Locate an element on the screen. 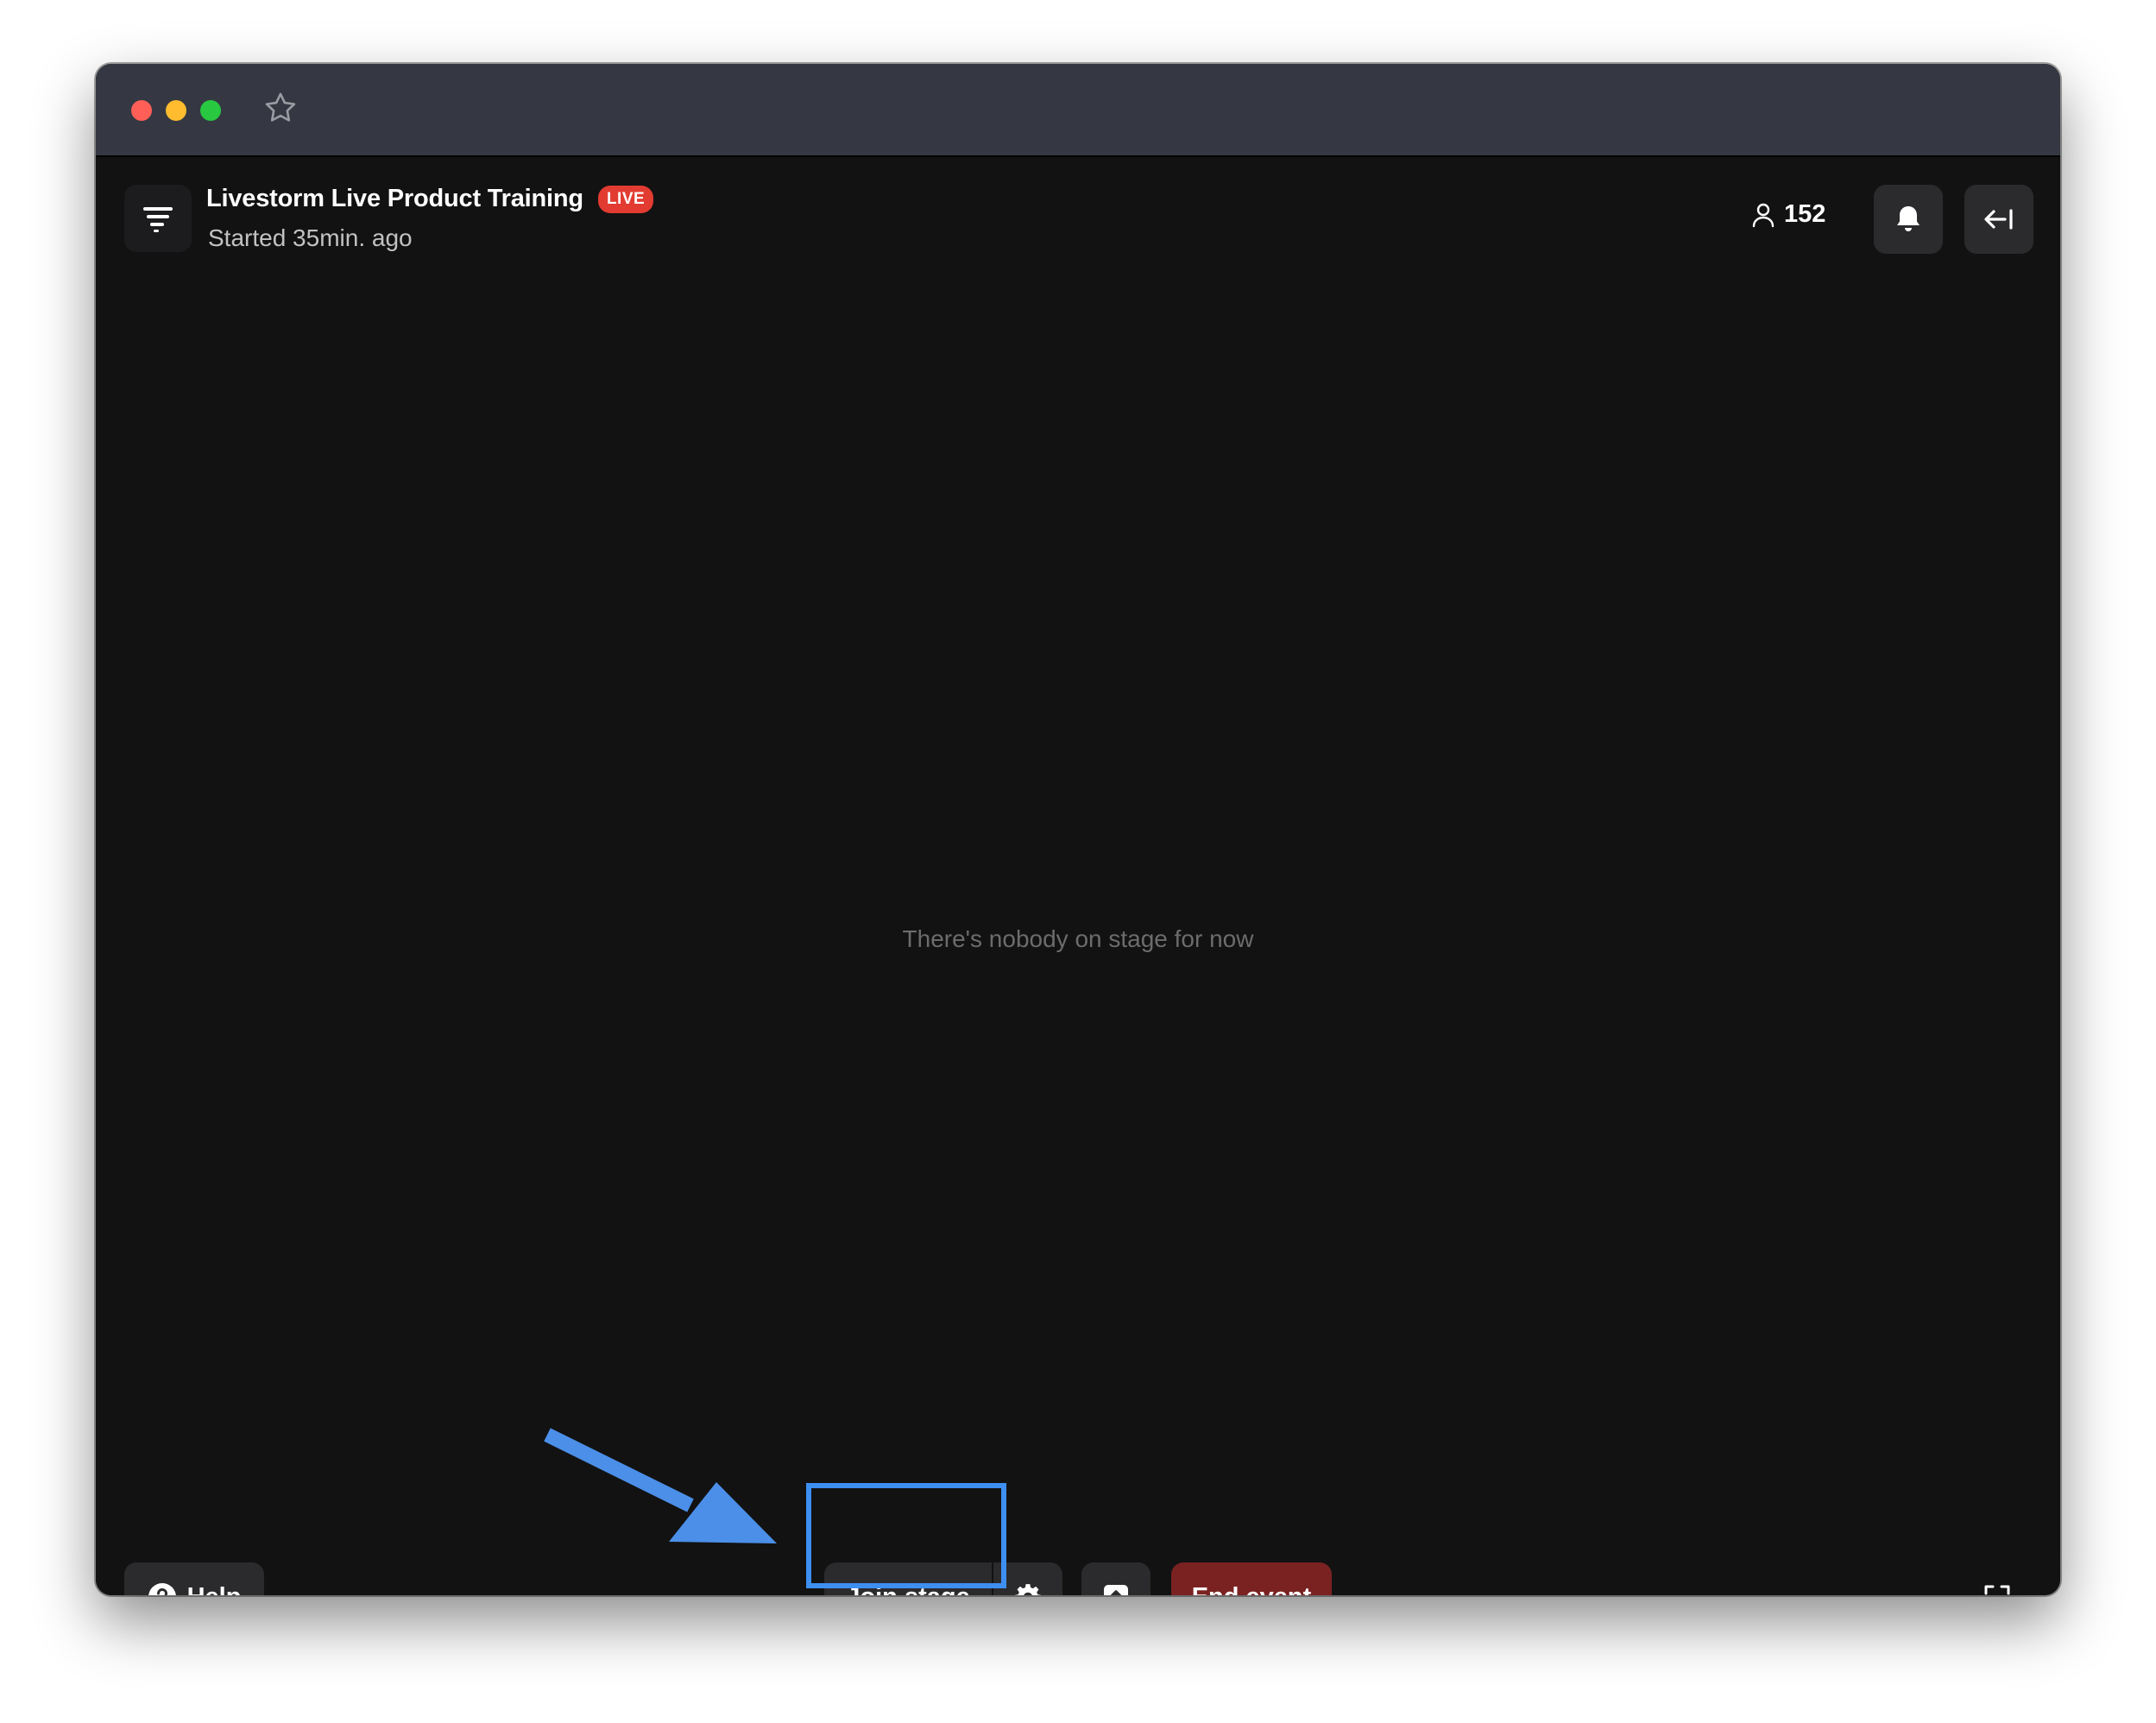 Image resolution: width=2156 pixels, height=1723 pixels. fullscreen-button is located at coordinates (1997, 1580).